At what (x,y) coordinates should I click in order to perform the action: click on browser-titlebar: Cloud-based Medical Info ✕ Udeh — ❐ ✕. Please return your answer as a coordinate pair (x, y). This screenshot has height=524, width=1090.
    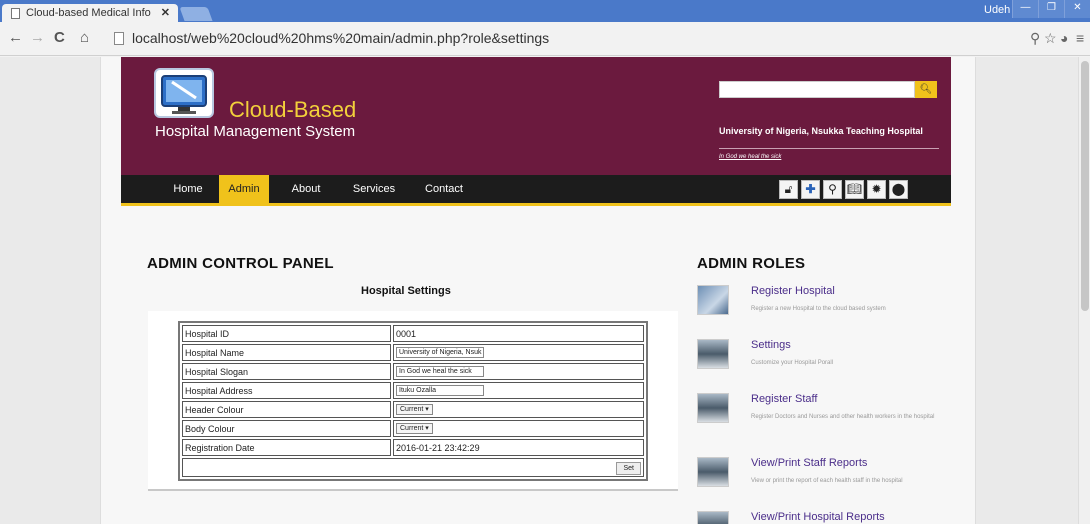
    Looking at the image, I should click on (545, 11).